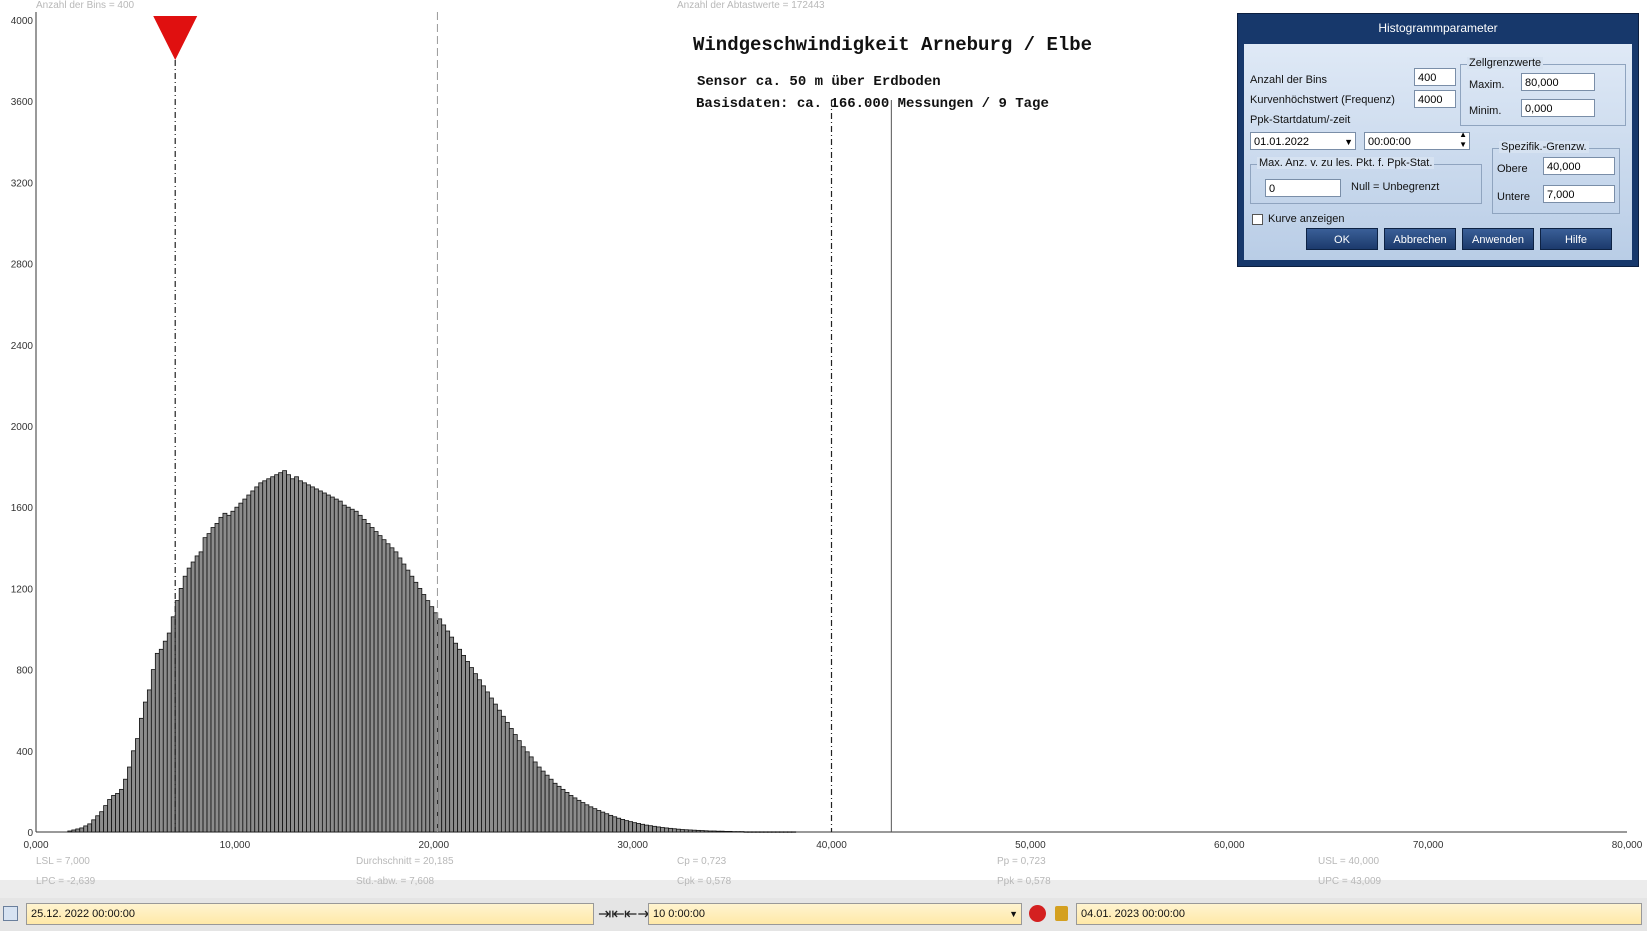  What do you see at coordinates (1061, 913) in the screenshot?
I see `lock-icon` at bounding box center [1061, 913].